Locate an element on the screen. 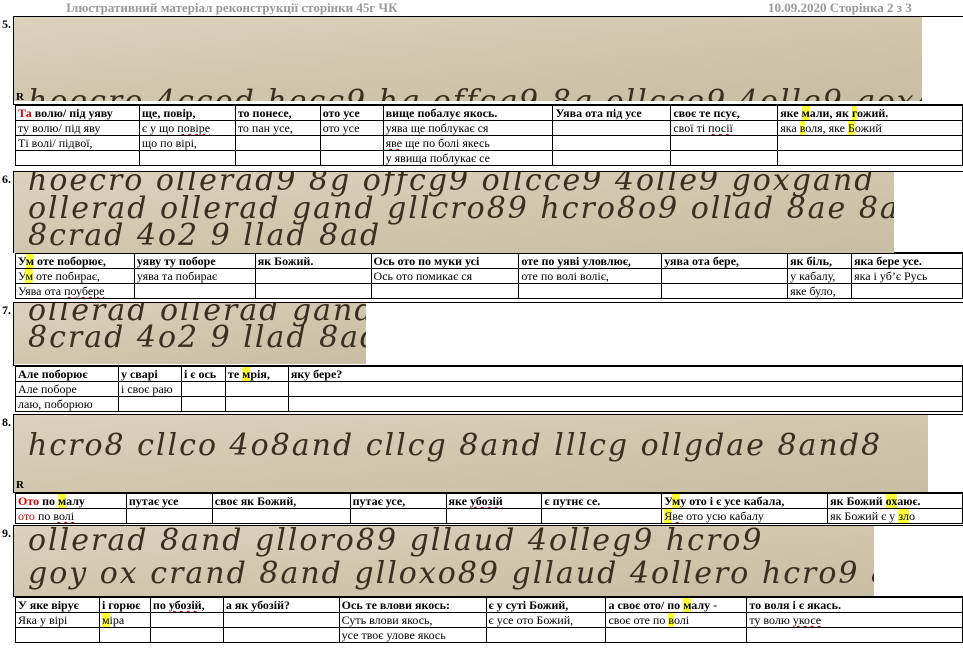  text-run: є у що is located at coordinates (159, 128).